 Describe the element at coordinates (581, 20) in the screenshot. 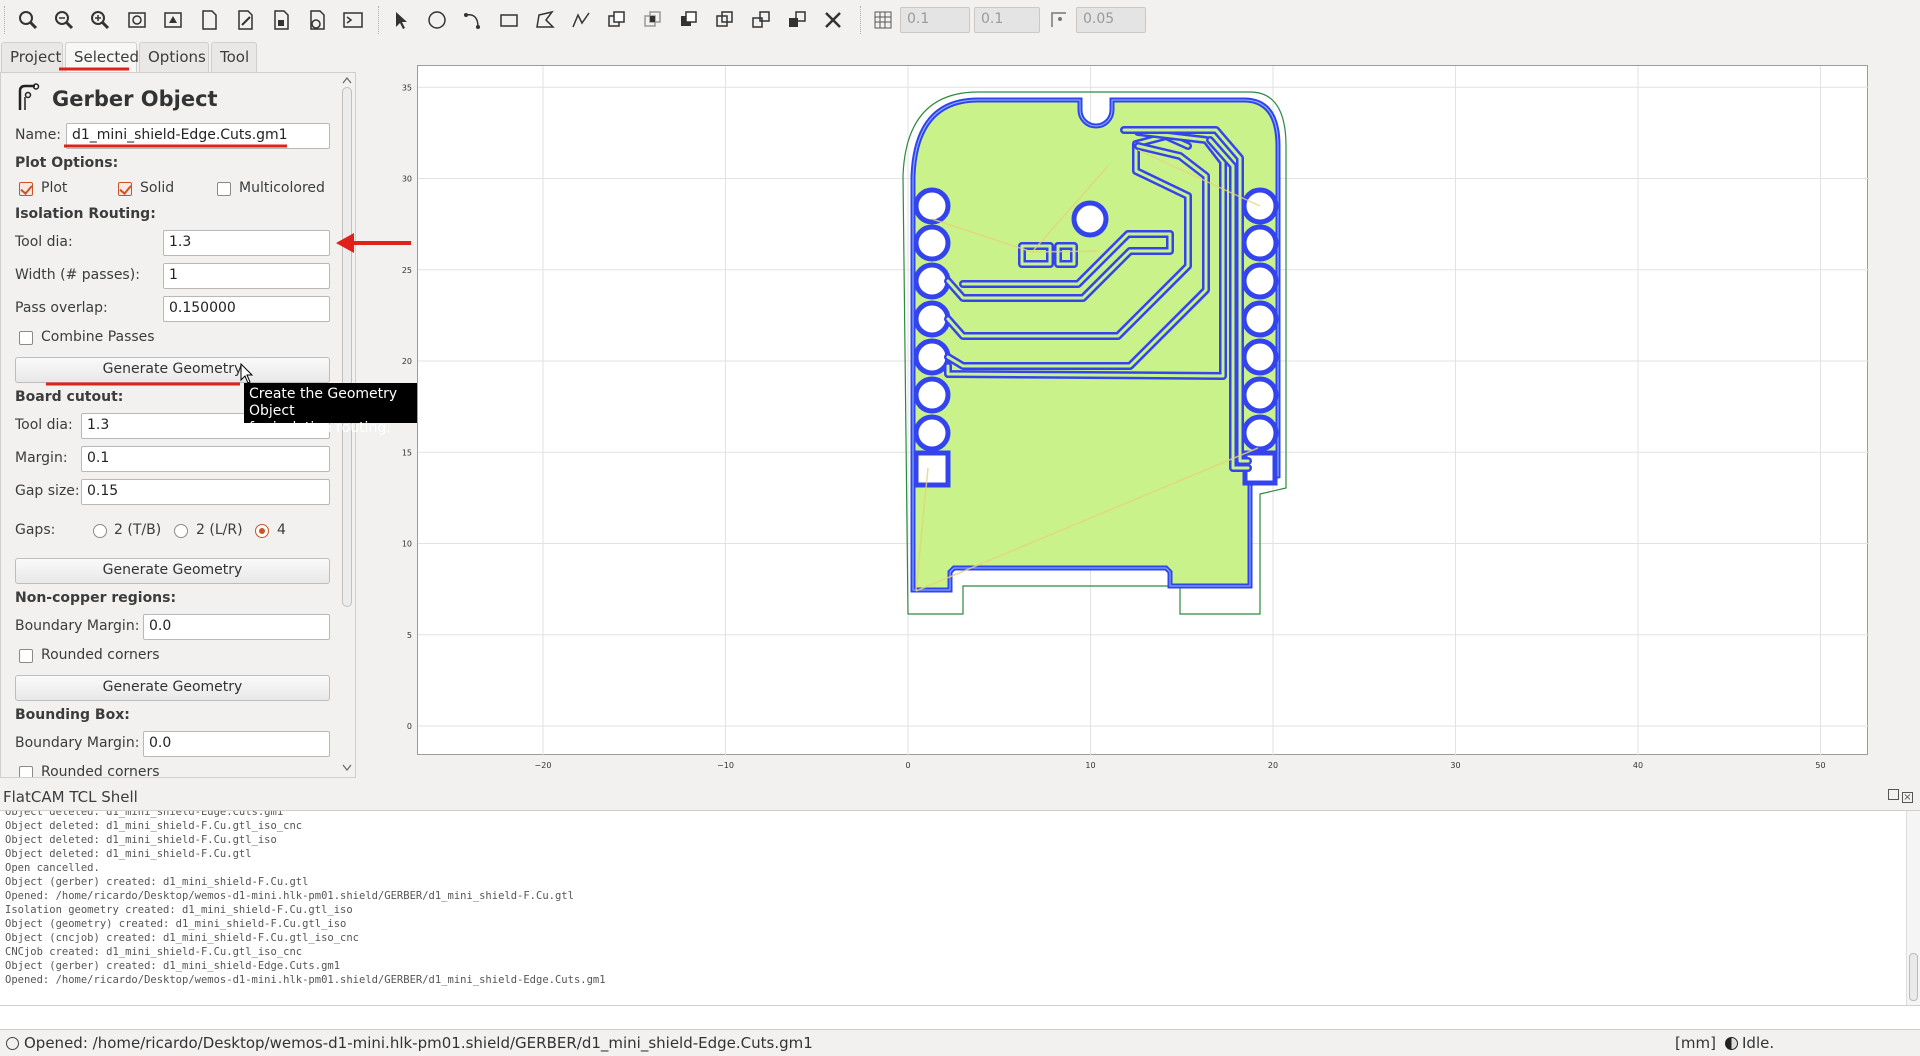

I see `path-tool-icon` at that location.